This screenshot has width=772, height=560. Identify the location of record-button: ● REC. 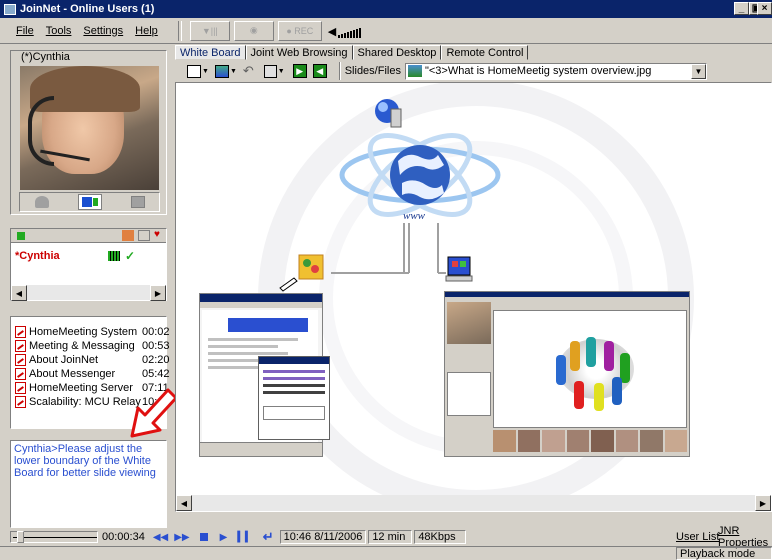
(299, 30).